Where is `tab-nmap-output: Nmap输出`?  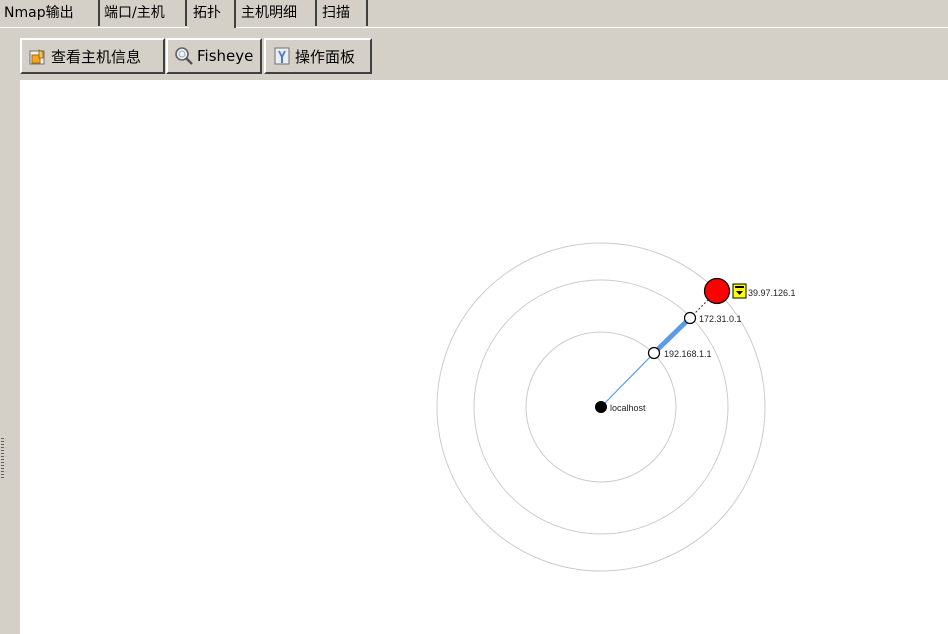
tab-nmap-output: Nmap输出 is located at coordinates (50, 13).